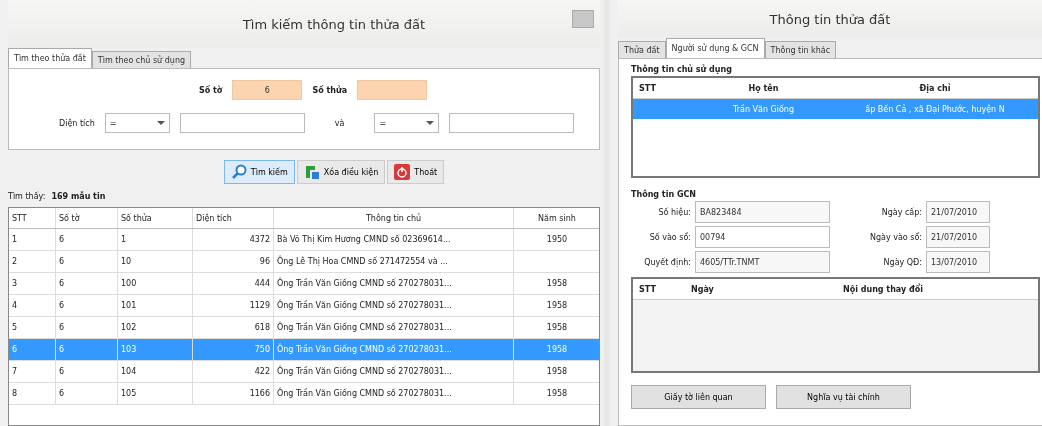 This screenshot has height=426, width=1042. What do you see at coordinates (32, 393) in the screenshot?
I see `table-cell: 8` at bounding box center [32, 393].